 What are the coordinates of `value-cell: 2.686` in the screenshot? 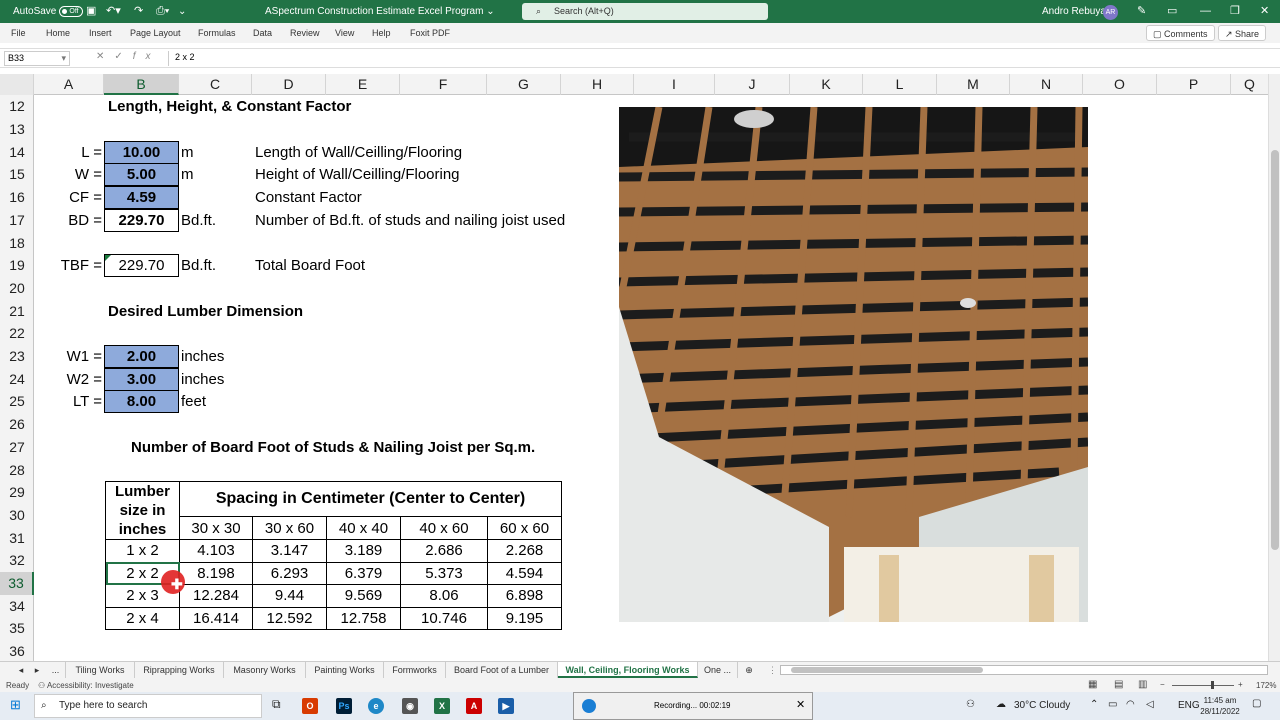 It's located at (444, 551).